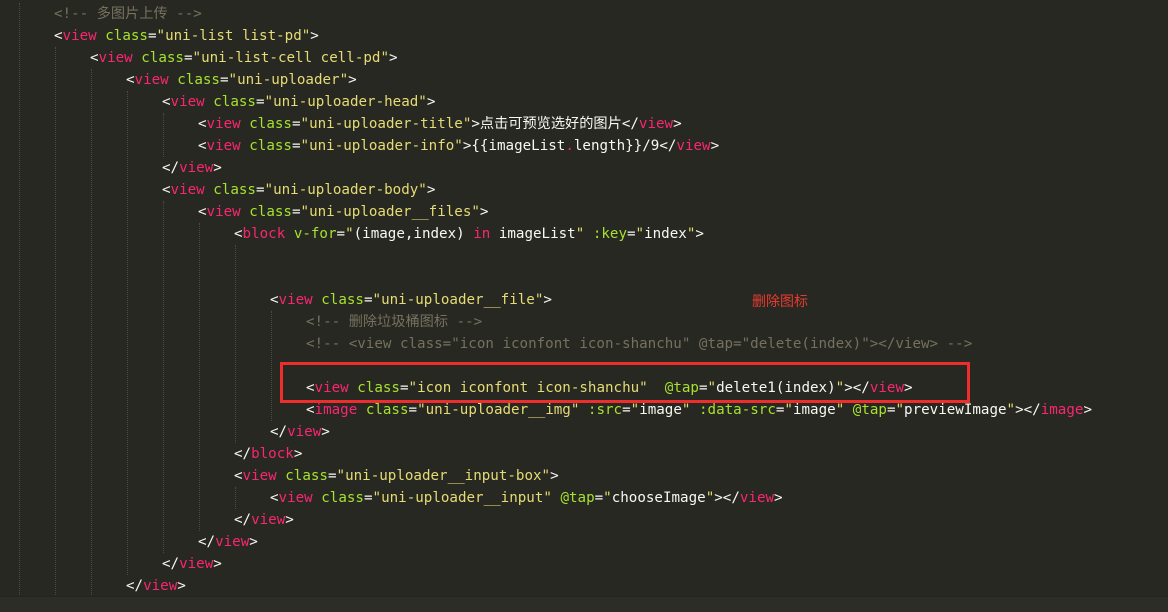  I want to click on code-token: "uni-uploader__img", so click(498, 410).